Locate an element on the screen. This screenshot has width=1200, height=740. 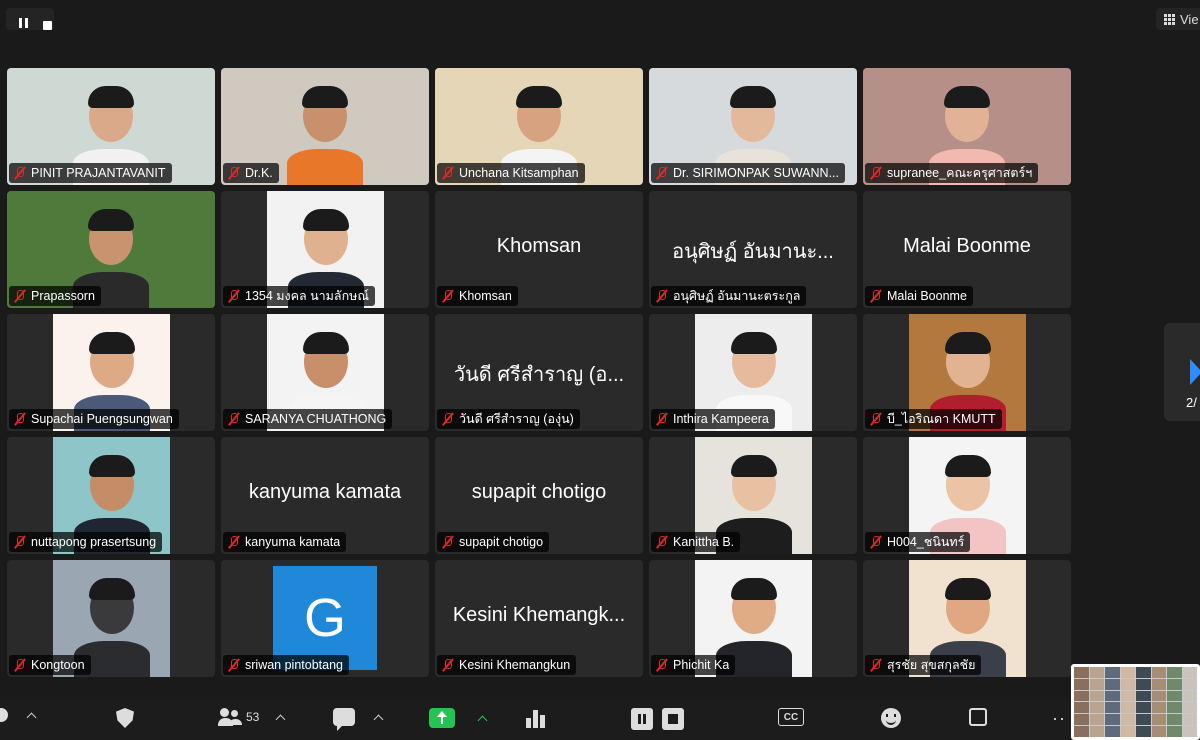
name-tag: sriwan pintobtang is located at coordinates (286, 665).